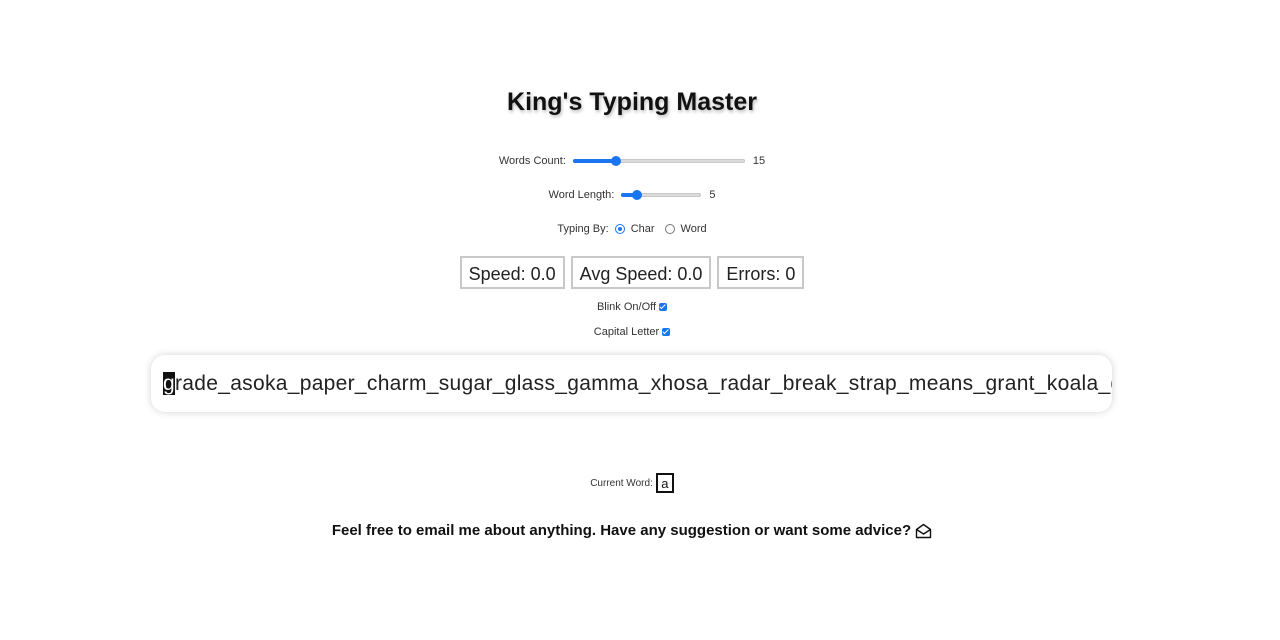  I want to click on capital-checkbox, so click(666, 332).